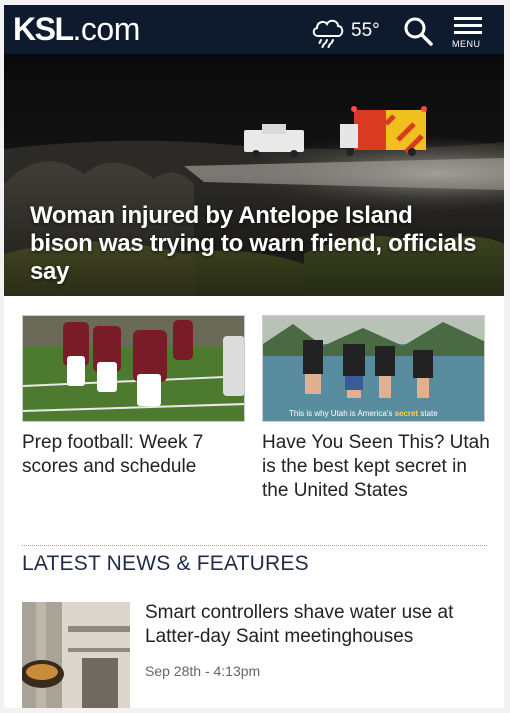  What do you see at coordinates (365, 30) in the screenshot?
I see `temperature: 55°` at bounding box center [365, 30].